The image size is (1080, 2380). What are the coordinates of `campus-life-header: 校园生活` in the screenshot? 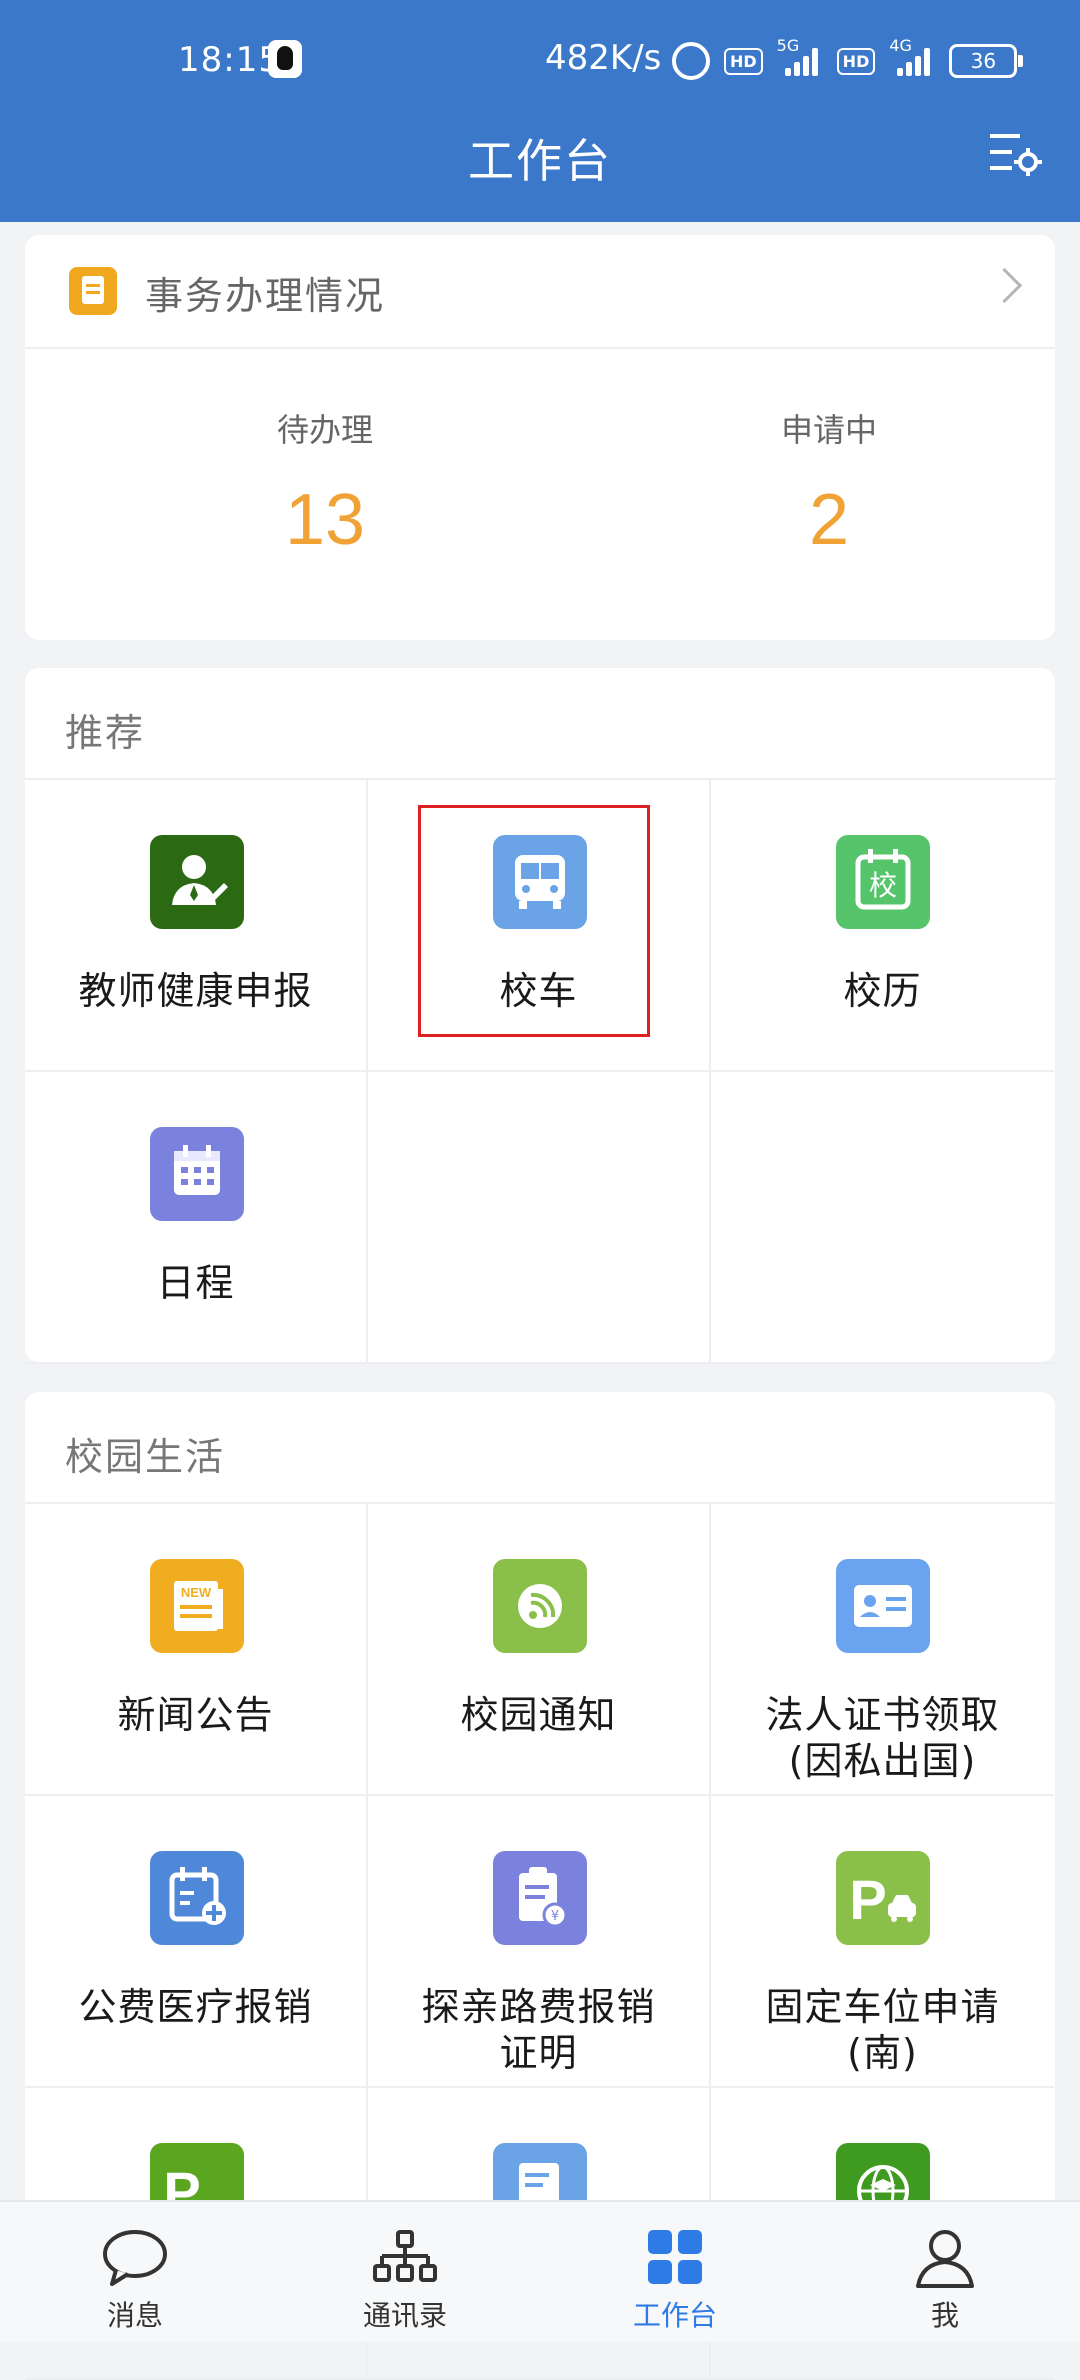 It's located at (540, 1448).